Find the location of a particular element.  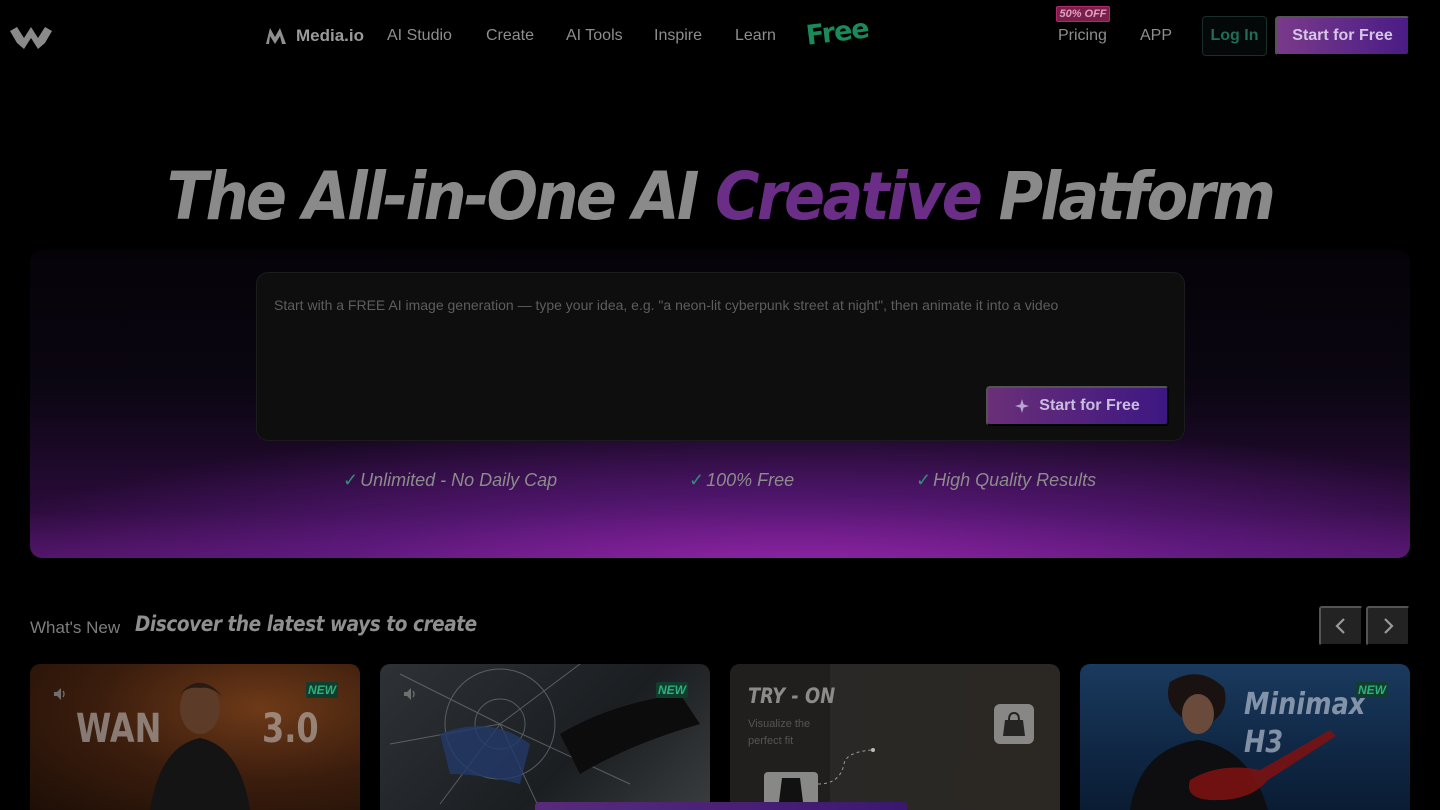

card-title-version: 3.0 is located at coordinates (290, 729).